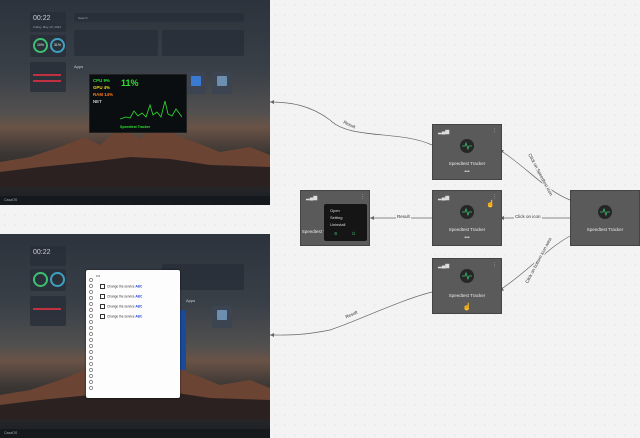 The image size is (640, 438). What do you see at coordinates (57, 279) in the screenshot?
I see `ram-gauge` at bounding box center [57, 279].